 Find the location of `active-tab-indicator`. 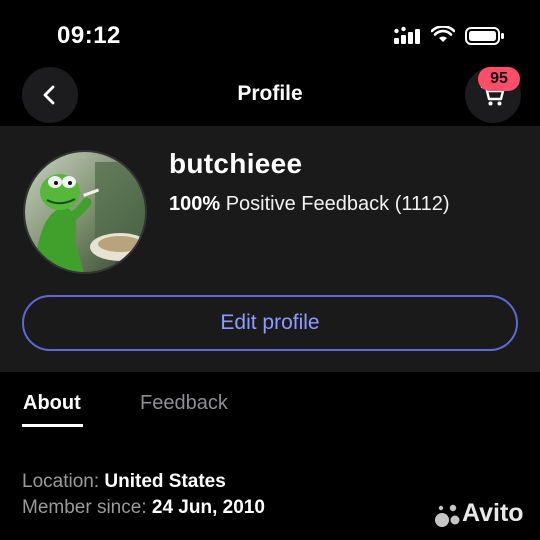

active-tab-indicator is located at coordinates (52, 425).